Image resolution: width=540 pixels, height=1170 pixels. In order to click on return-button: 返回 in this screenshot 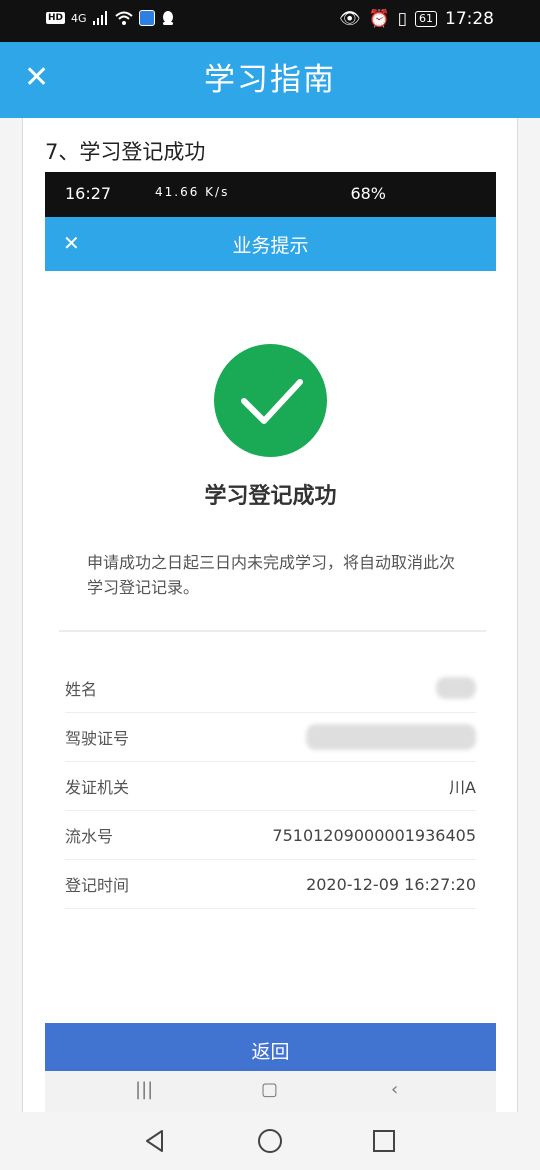, I will do `click(270, 1047)`.